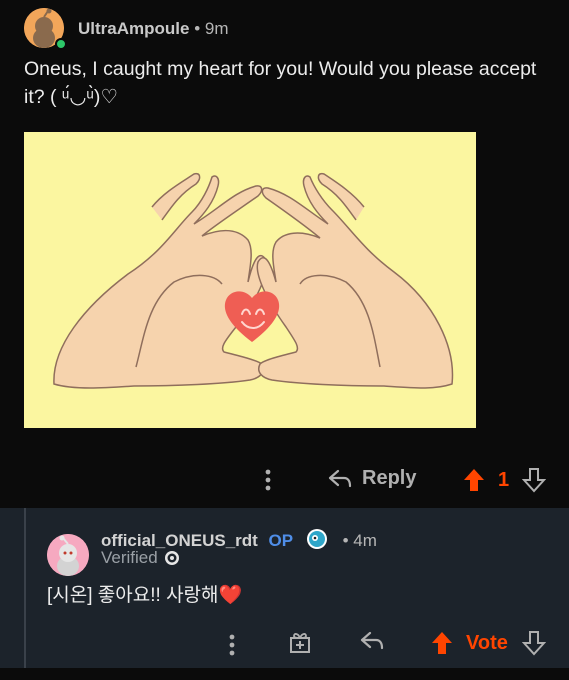  What do you see at coordinates (68, 555) in the screenshot?
I see `snoo-avatar-icon` at bounding box center [68, 555].